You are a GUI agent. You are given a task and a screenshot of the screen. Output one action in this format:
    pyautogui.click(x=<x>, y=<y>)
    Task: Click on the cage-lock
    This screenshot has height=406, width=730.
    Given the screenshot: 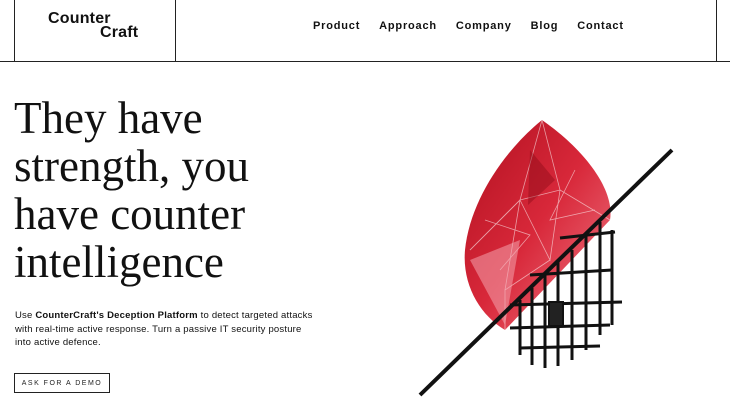 What is the action you would take?
    pyautogui.click(x=556, y=314)
    